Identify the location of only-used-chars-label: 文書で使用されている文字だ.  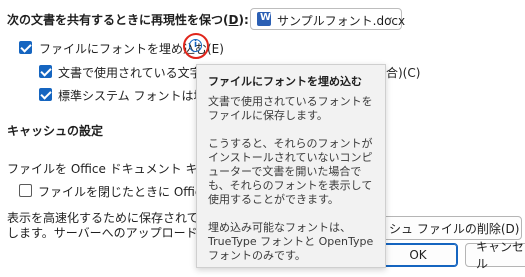
(136, 72).